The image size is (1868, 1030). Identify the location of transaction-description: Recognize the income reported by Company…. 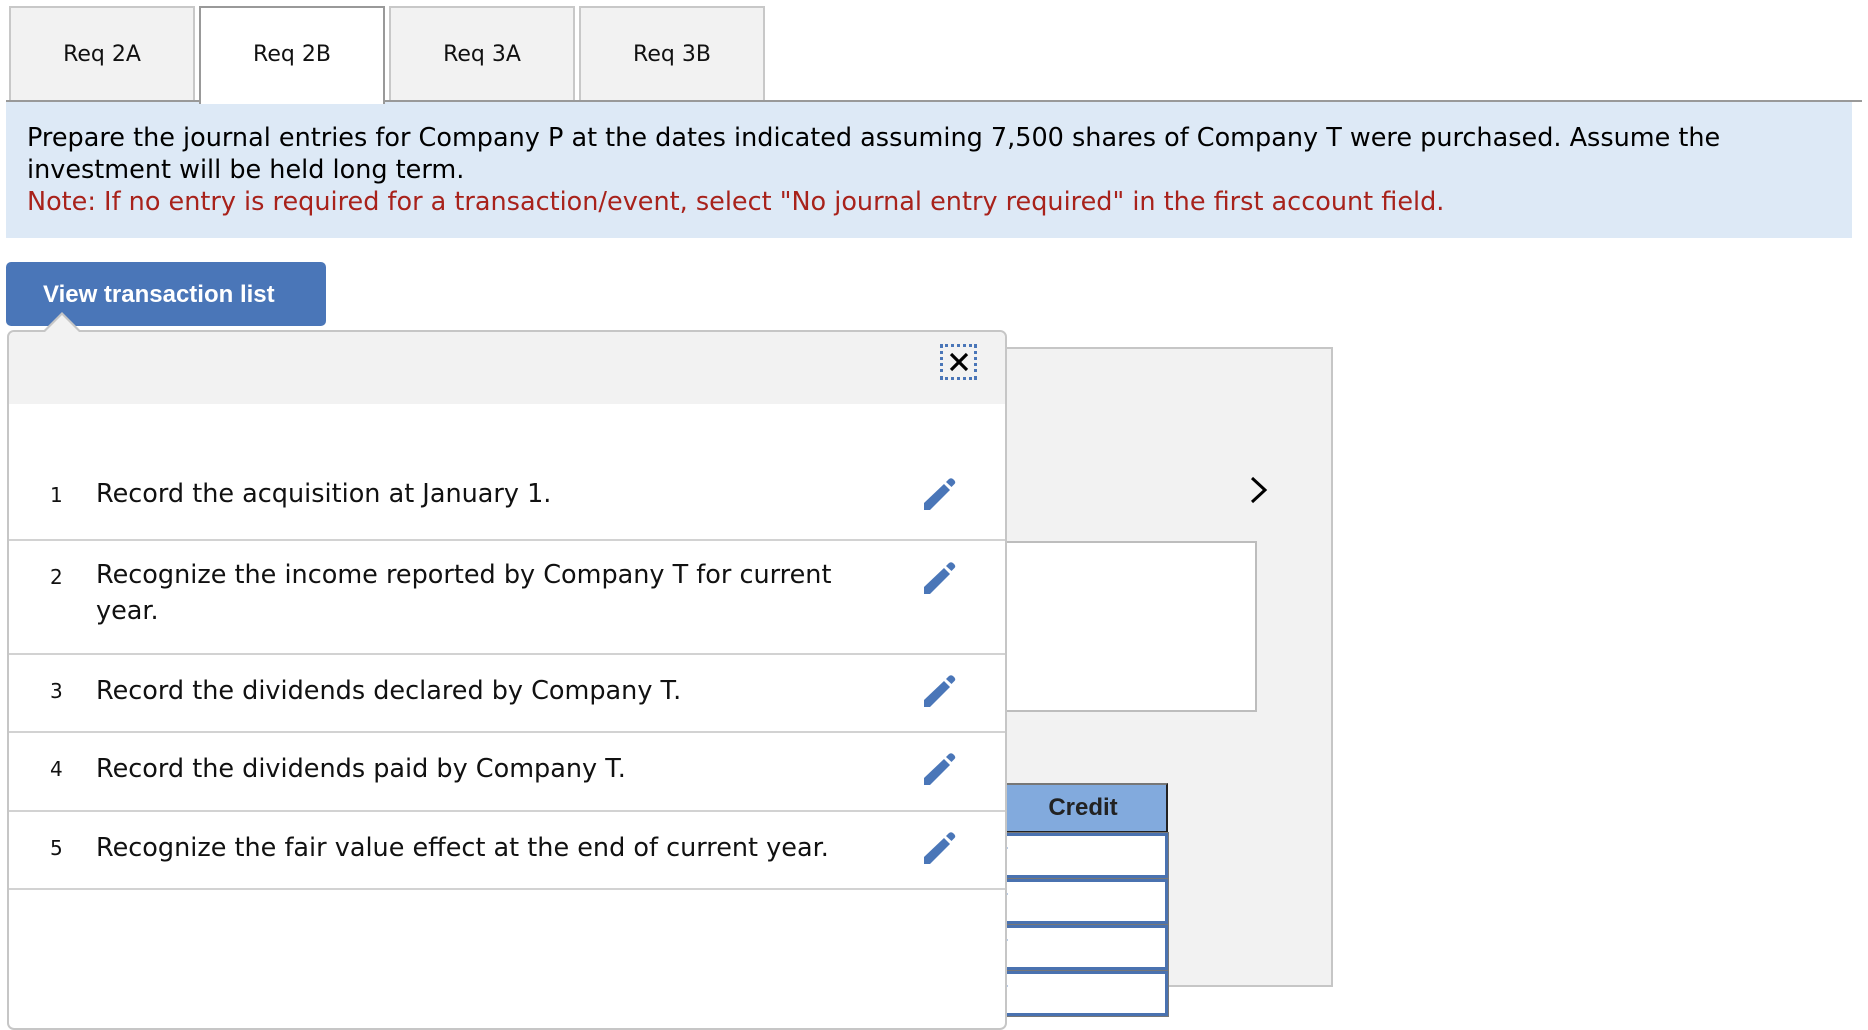
(464, 593).